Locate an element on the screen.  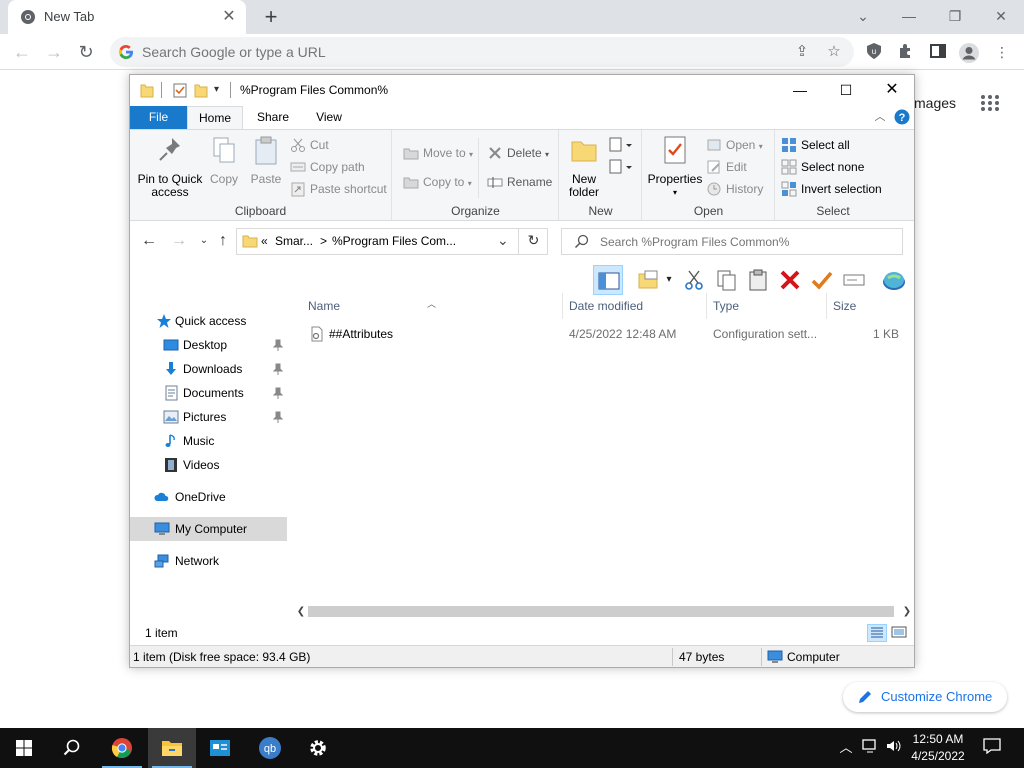
explorer-close-button: ✕ is located at coordinates (891, 90).